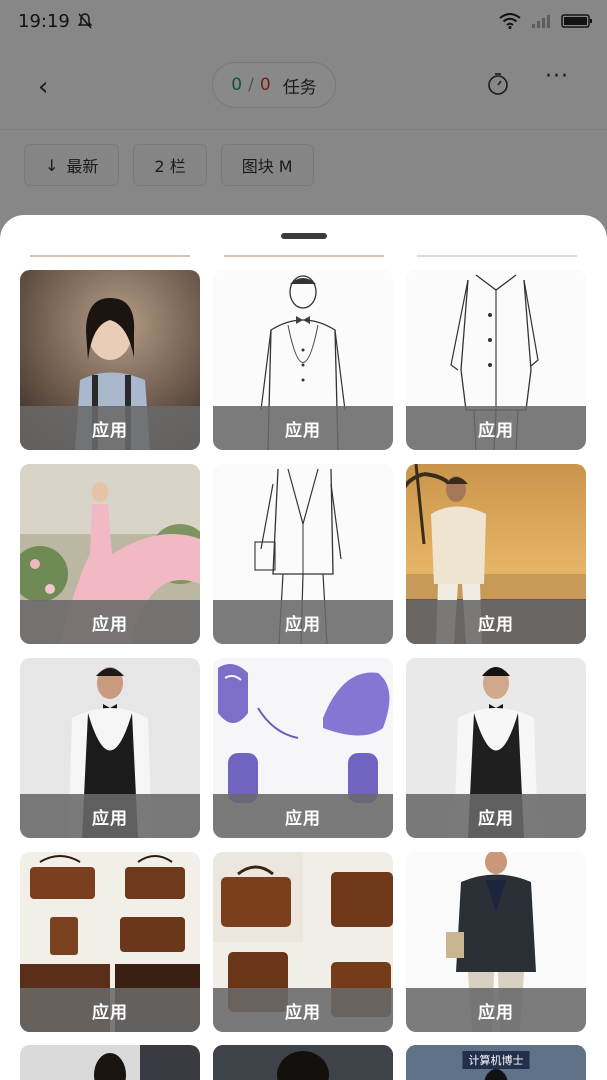 The image size is (607, 1080). I want to click on next-row-partial: 计算机博士, so click(303, 1062).